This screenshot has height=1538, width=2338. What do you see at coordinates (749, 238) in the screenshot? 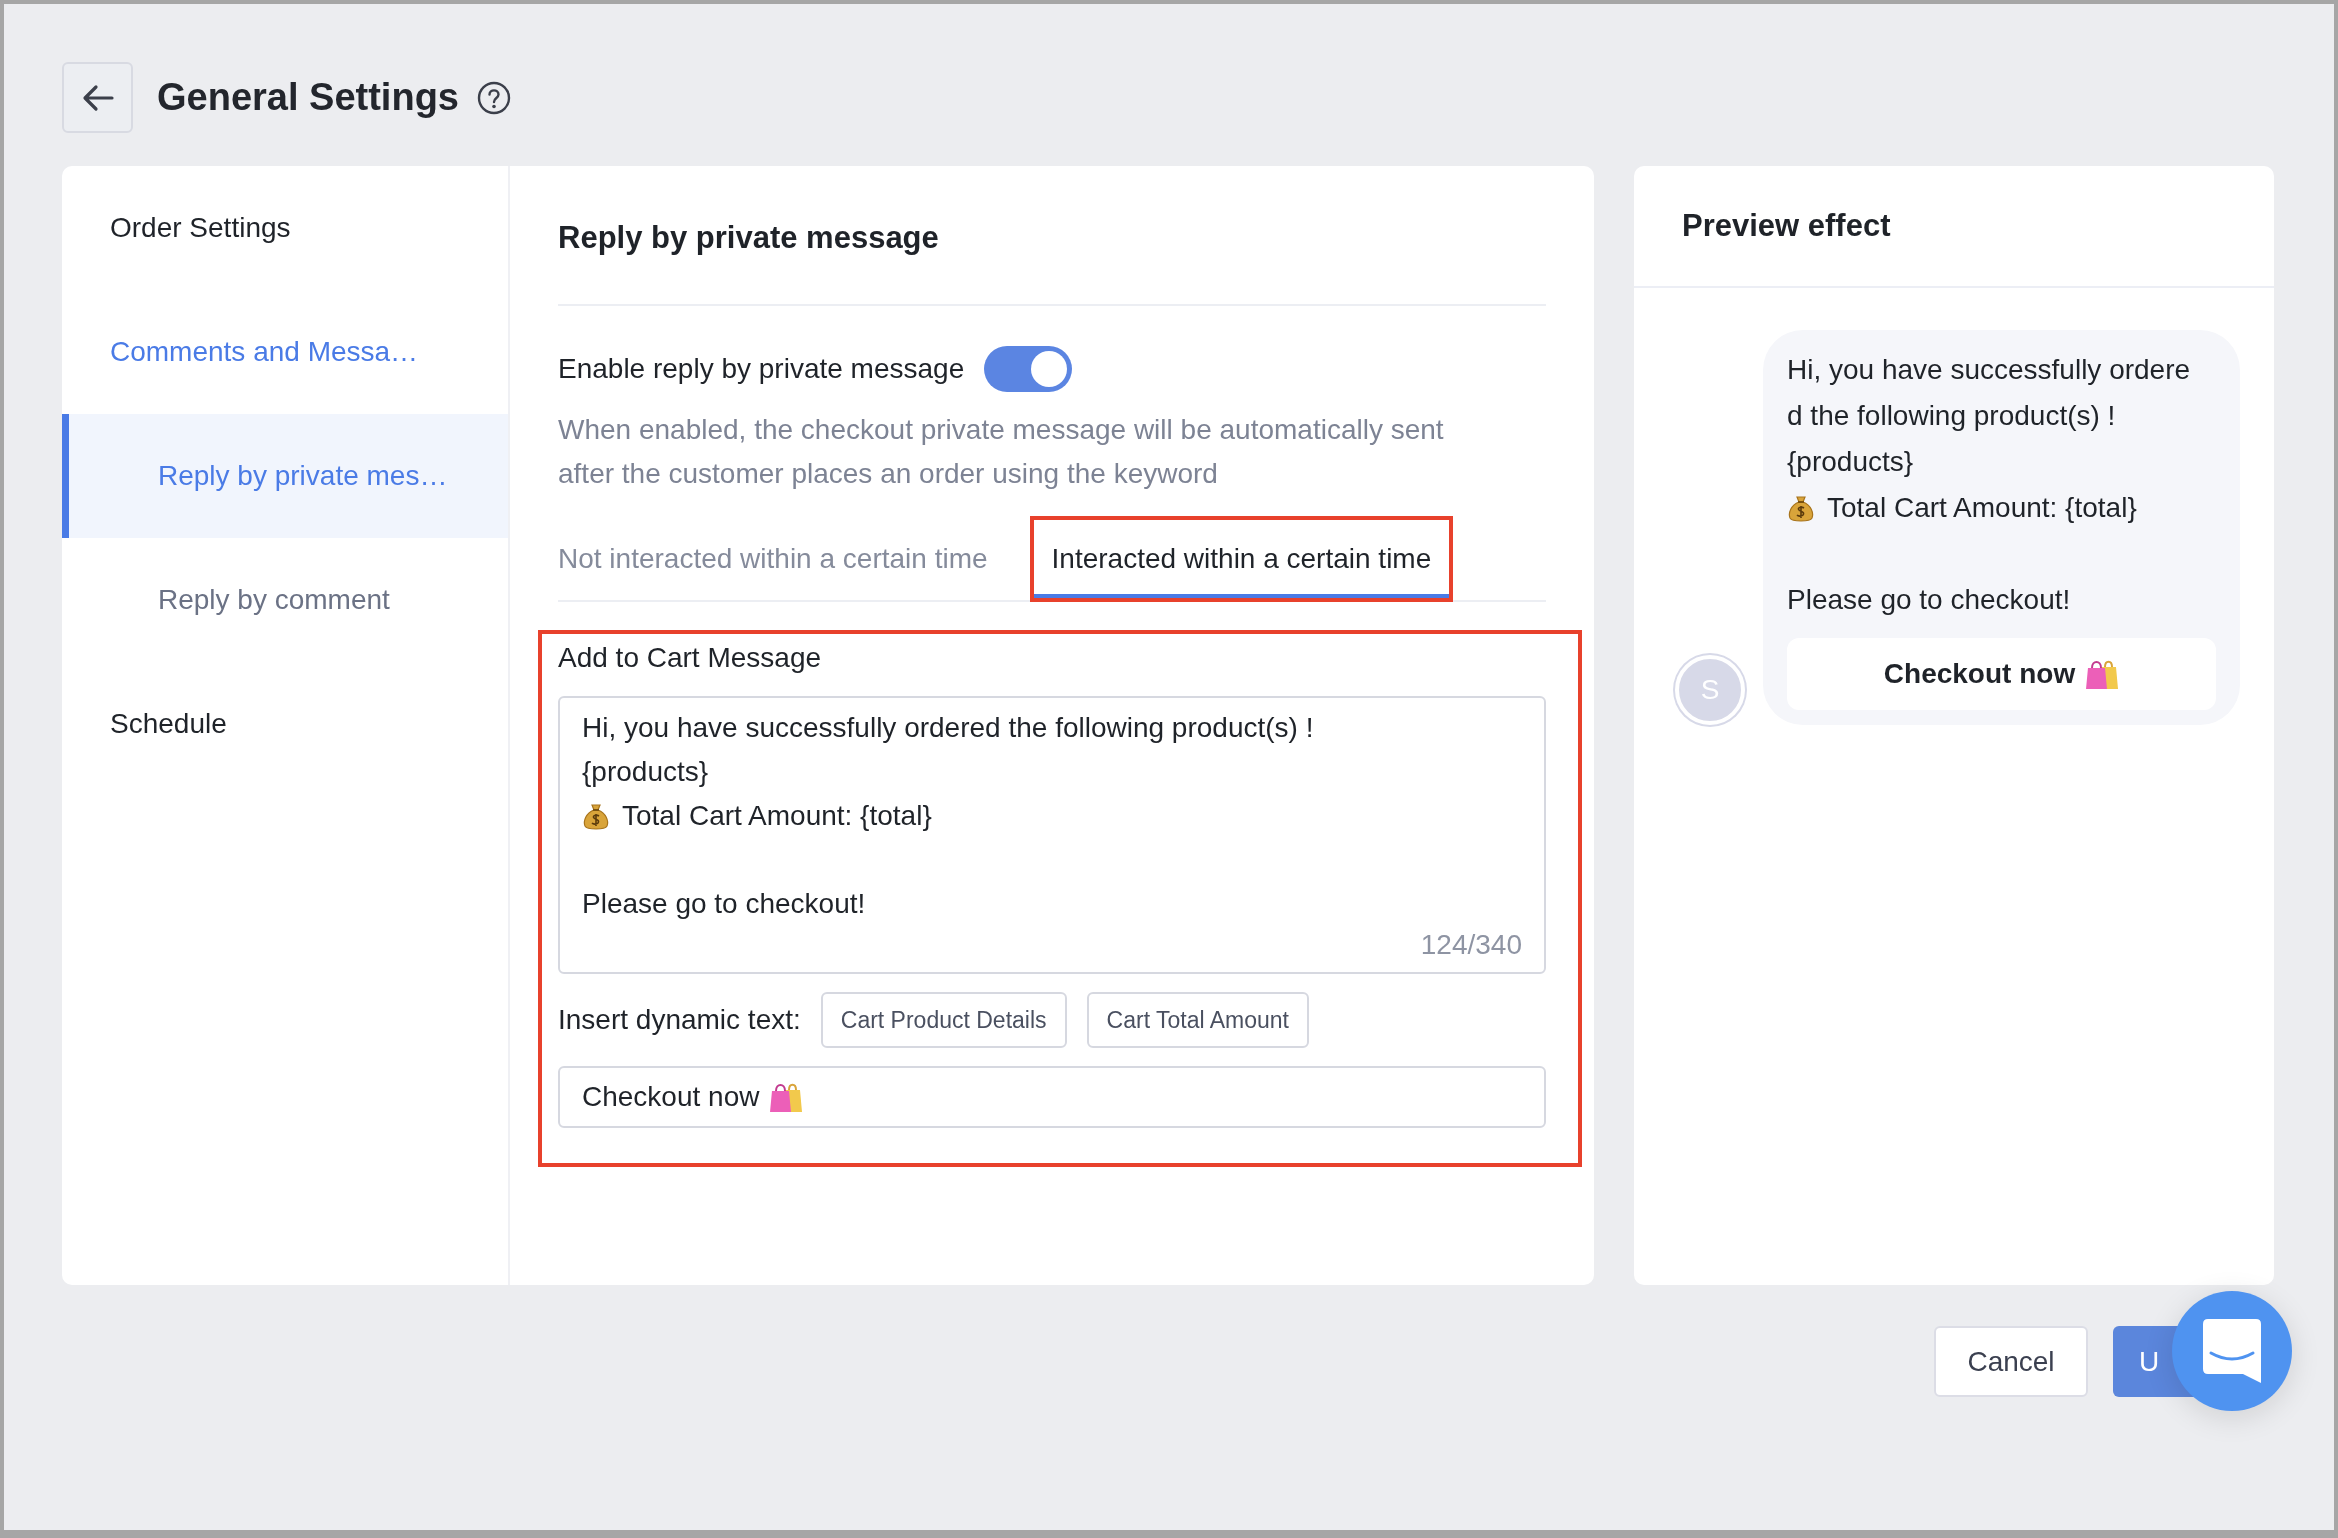
I see `section-title: Reply by private message` at bounding box center [749, 238].